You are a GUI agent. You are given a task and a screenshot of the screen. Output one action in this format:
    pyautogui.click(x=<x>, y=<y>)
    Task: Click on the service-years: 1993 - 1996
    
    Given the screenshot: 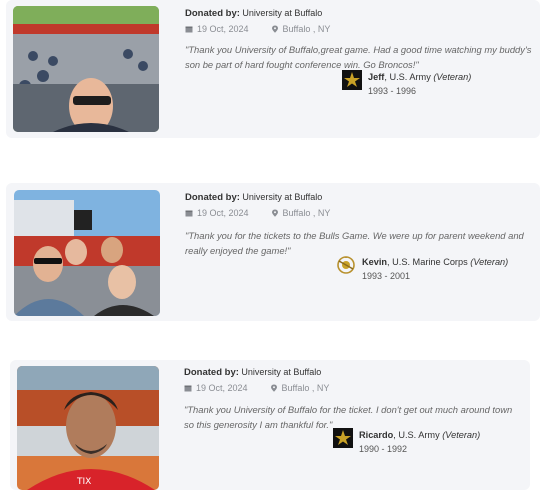 What is the action you would take?
    pyautogui.click(x=392, y=91)
    